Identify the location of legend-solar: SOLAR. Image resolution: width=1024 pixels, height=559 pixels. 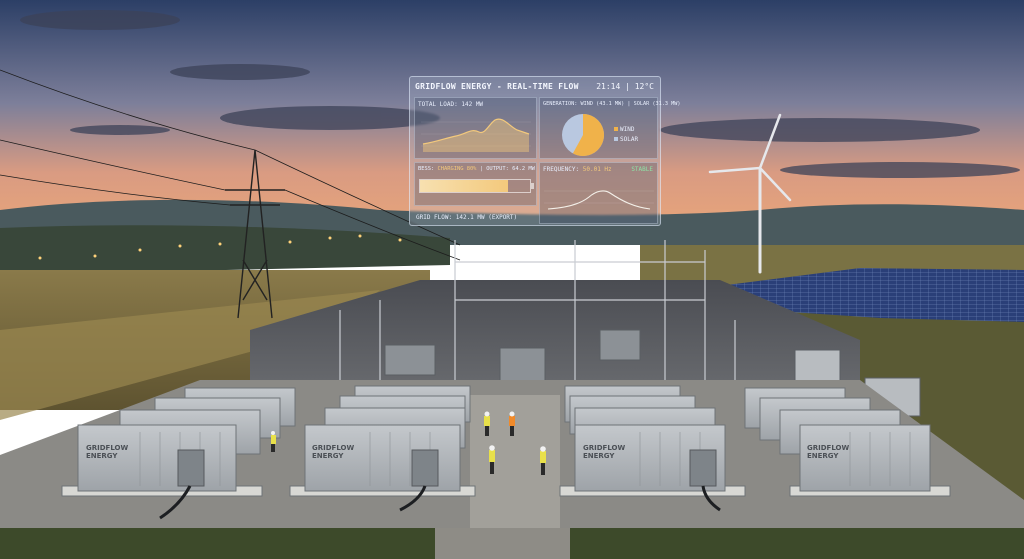
(626, 139).